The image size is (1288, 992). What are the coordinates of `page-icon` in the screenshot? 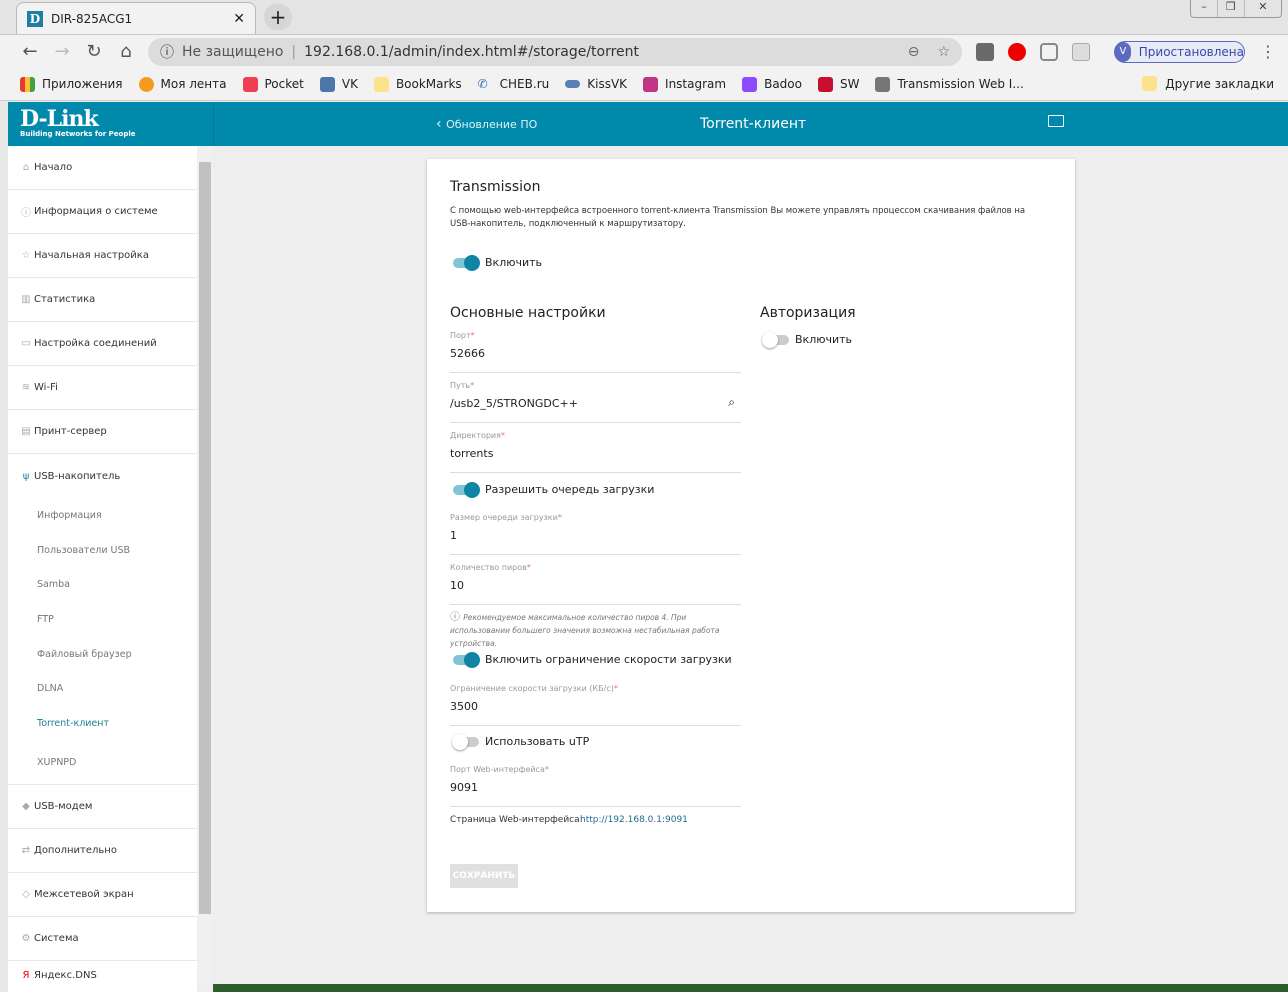 It's located at (1081, 52).